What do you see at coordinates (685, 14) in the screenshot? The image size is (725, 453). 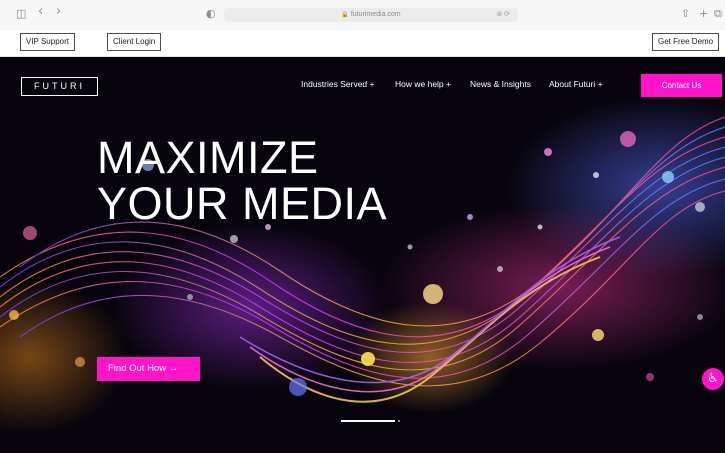 I see `share-icon: ⇧` at bounding box center [685, 14].